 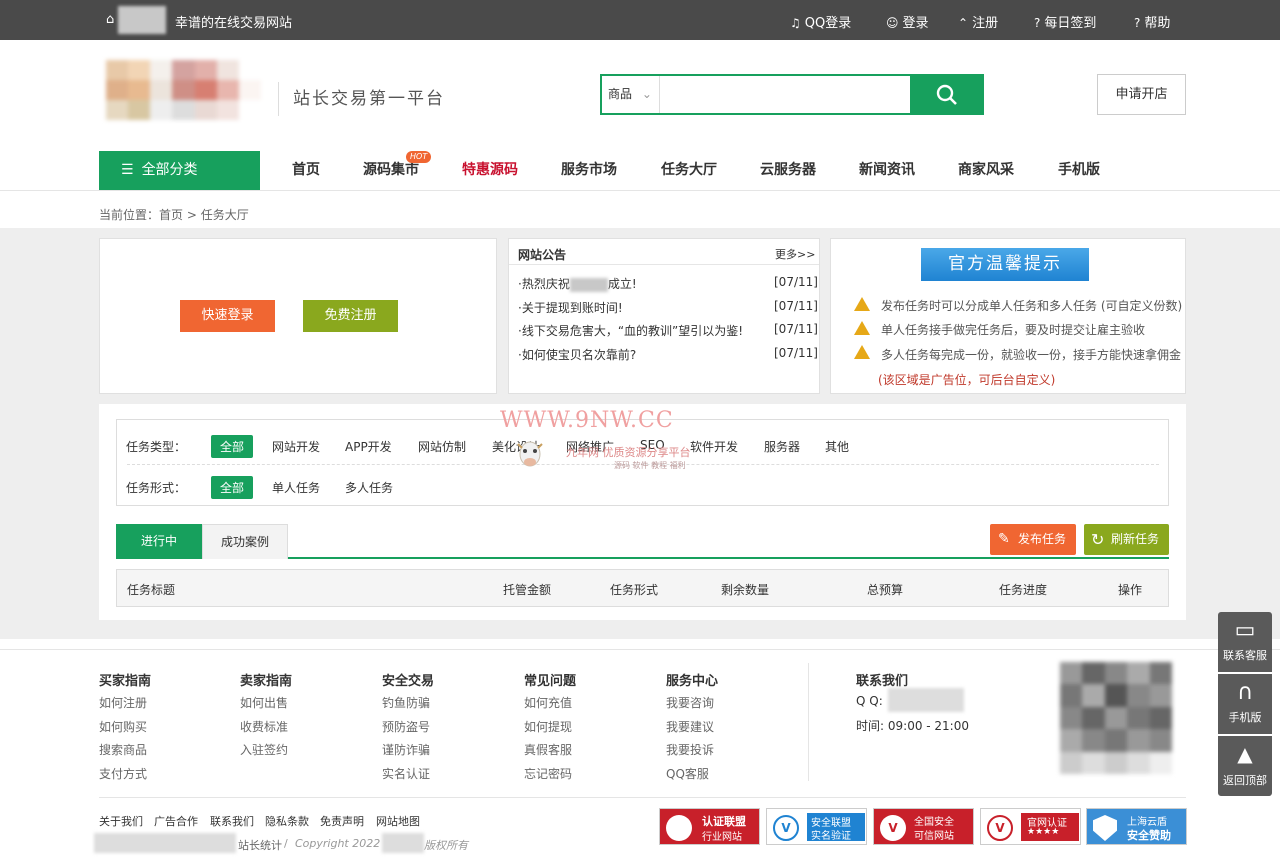 I want to click on notice-item: ·如何使宝贝名次靠前?, so click(x=577, y=354).